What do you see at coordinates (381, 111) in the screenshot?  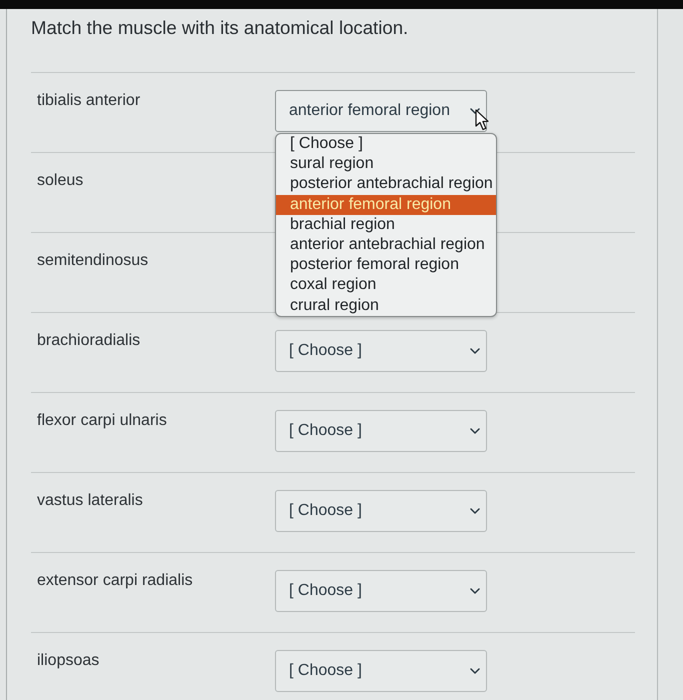 I see `dropdown-select: anterior femoral region` at bounding box center [381, 111].